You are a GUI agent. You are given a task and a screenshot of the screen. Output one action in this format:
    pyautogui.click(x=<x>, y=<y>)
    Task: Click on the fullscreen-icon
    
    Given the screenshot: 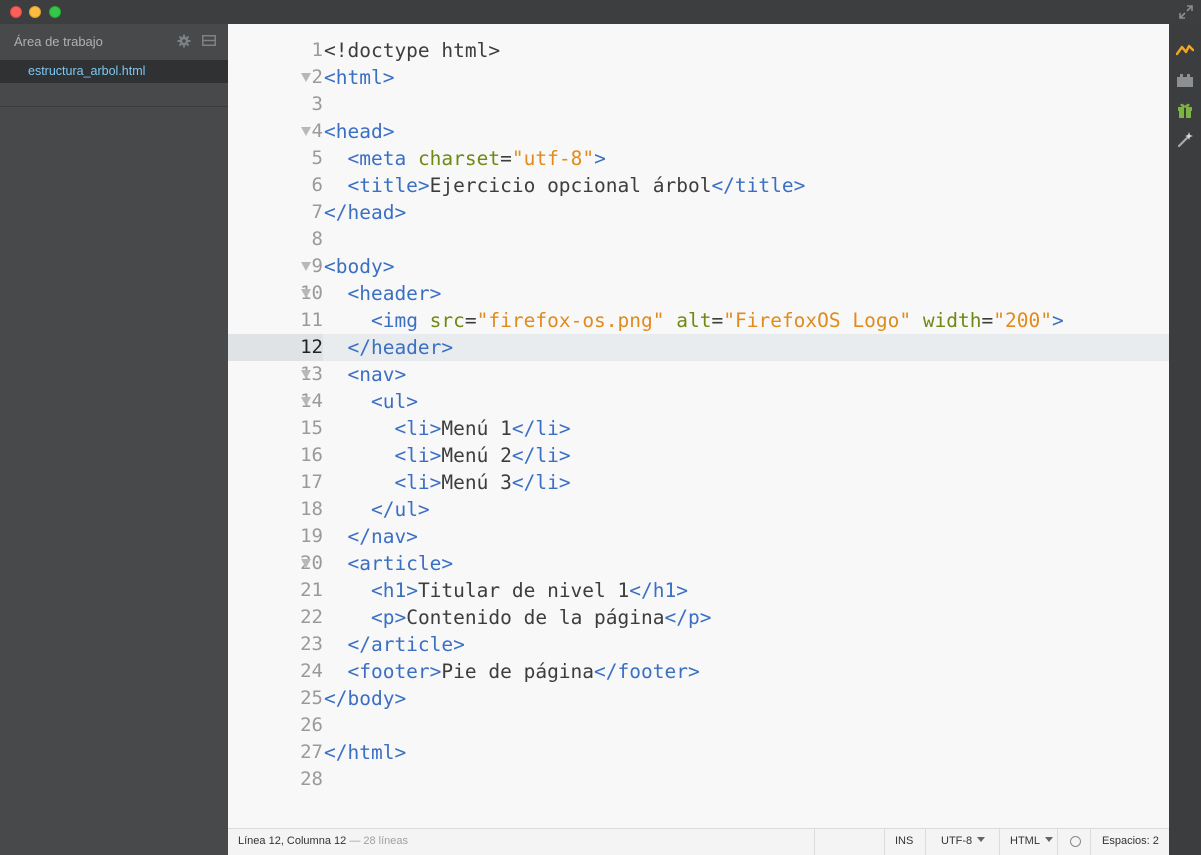 What is the action you would take?
    pyautogui.click(x=1186, y=12)
    